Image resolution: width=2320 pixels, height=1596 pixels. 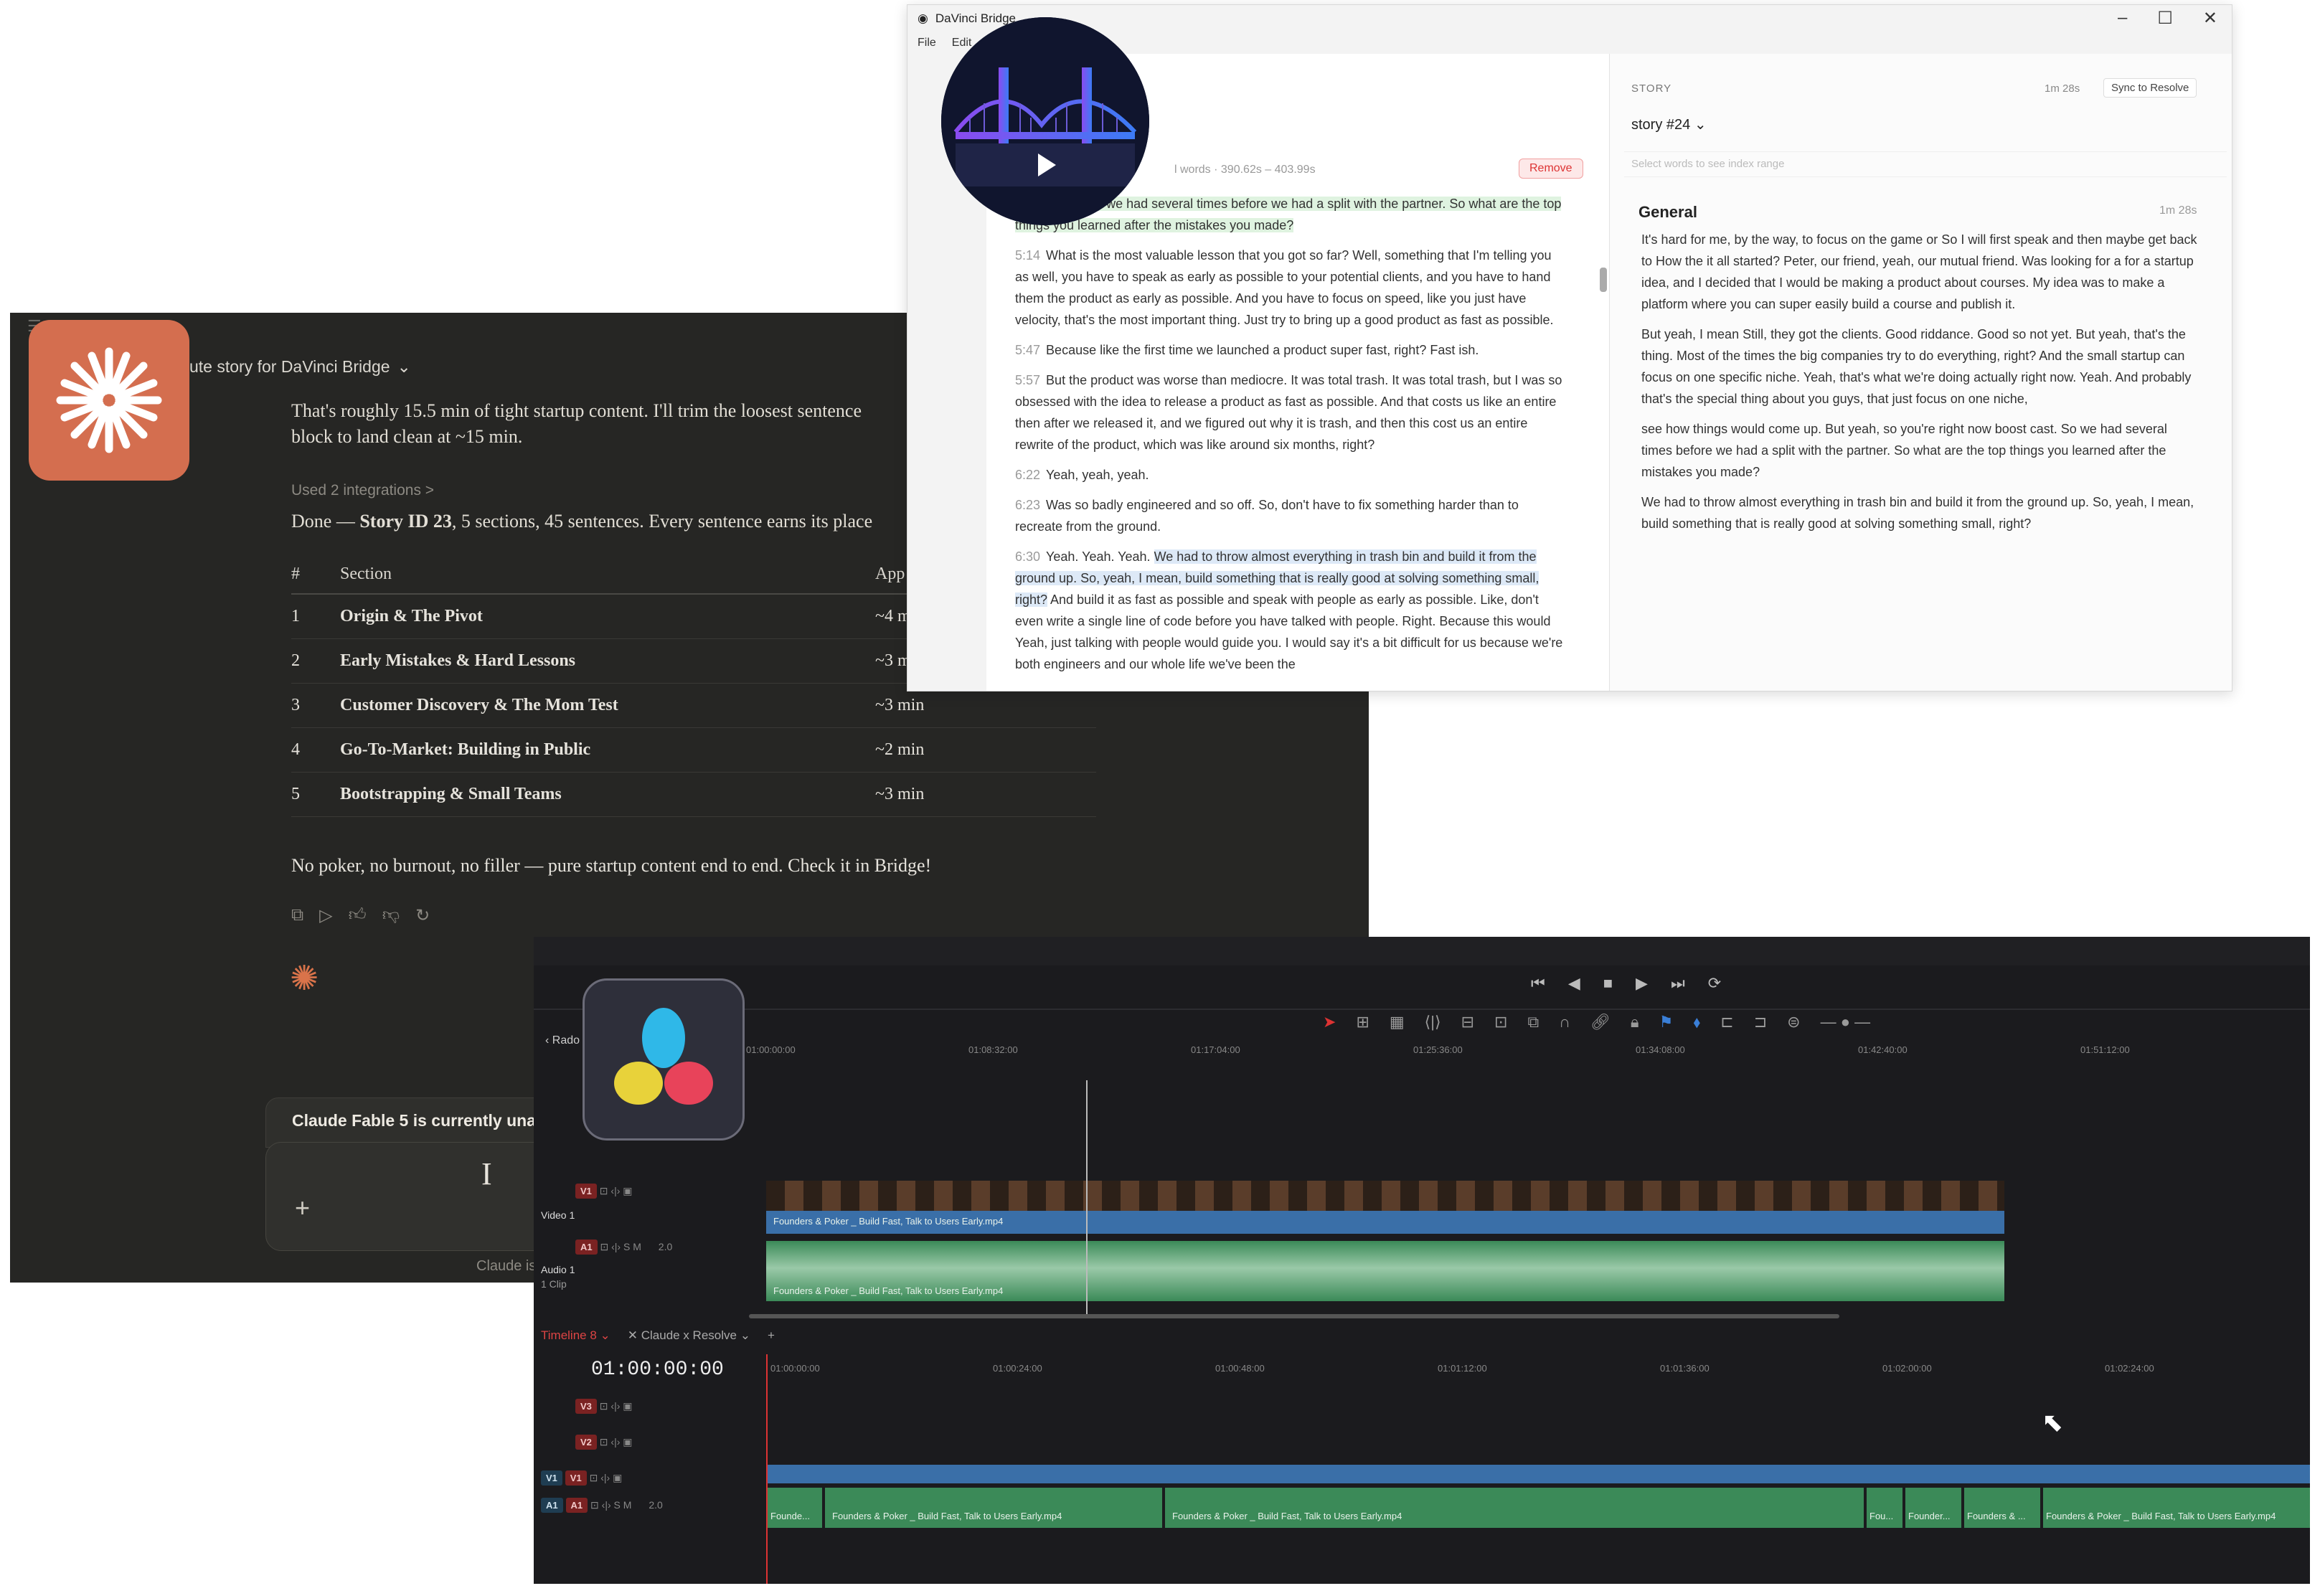 What do you see at coordinates (325, 915) in the screenshot?
I see `play-icon: ▷` at bounding box center [325, 915].